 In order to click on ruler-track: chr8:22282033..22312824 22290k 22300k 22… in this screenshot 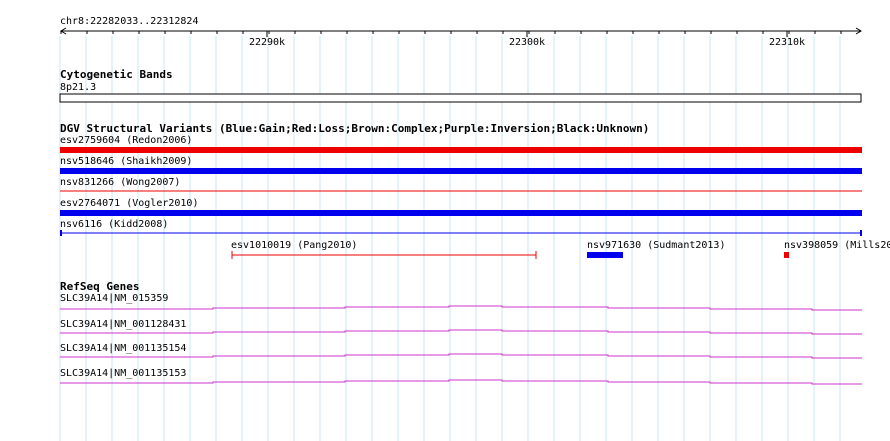, I will do `click(461, 32)`.